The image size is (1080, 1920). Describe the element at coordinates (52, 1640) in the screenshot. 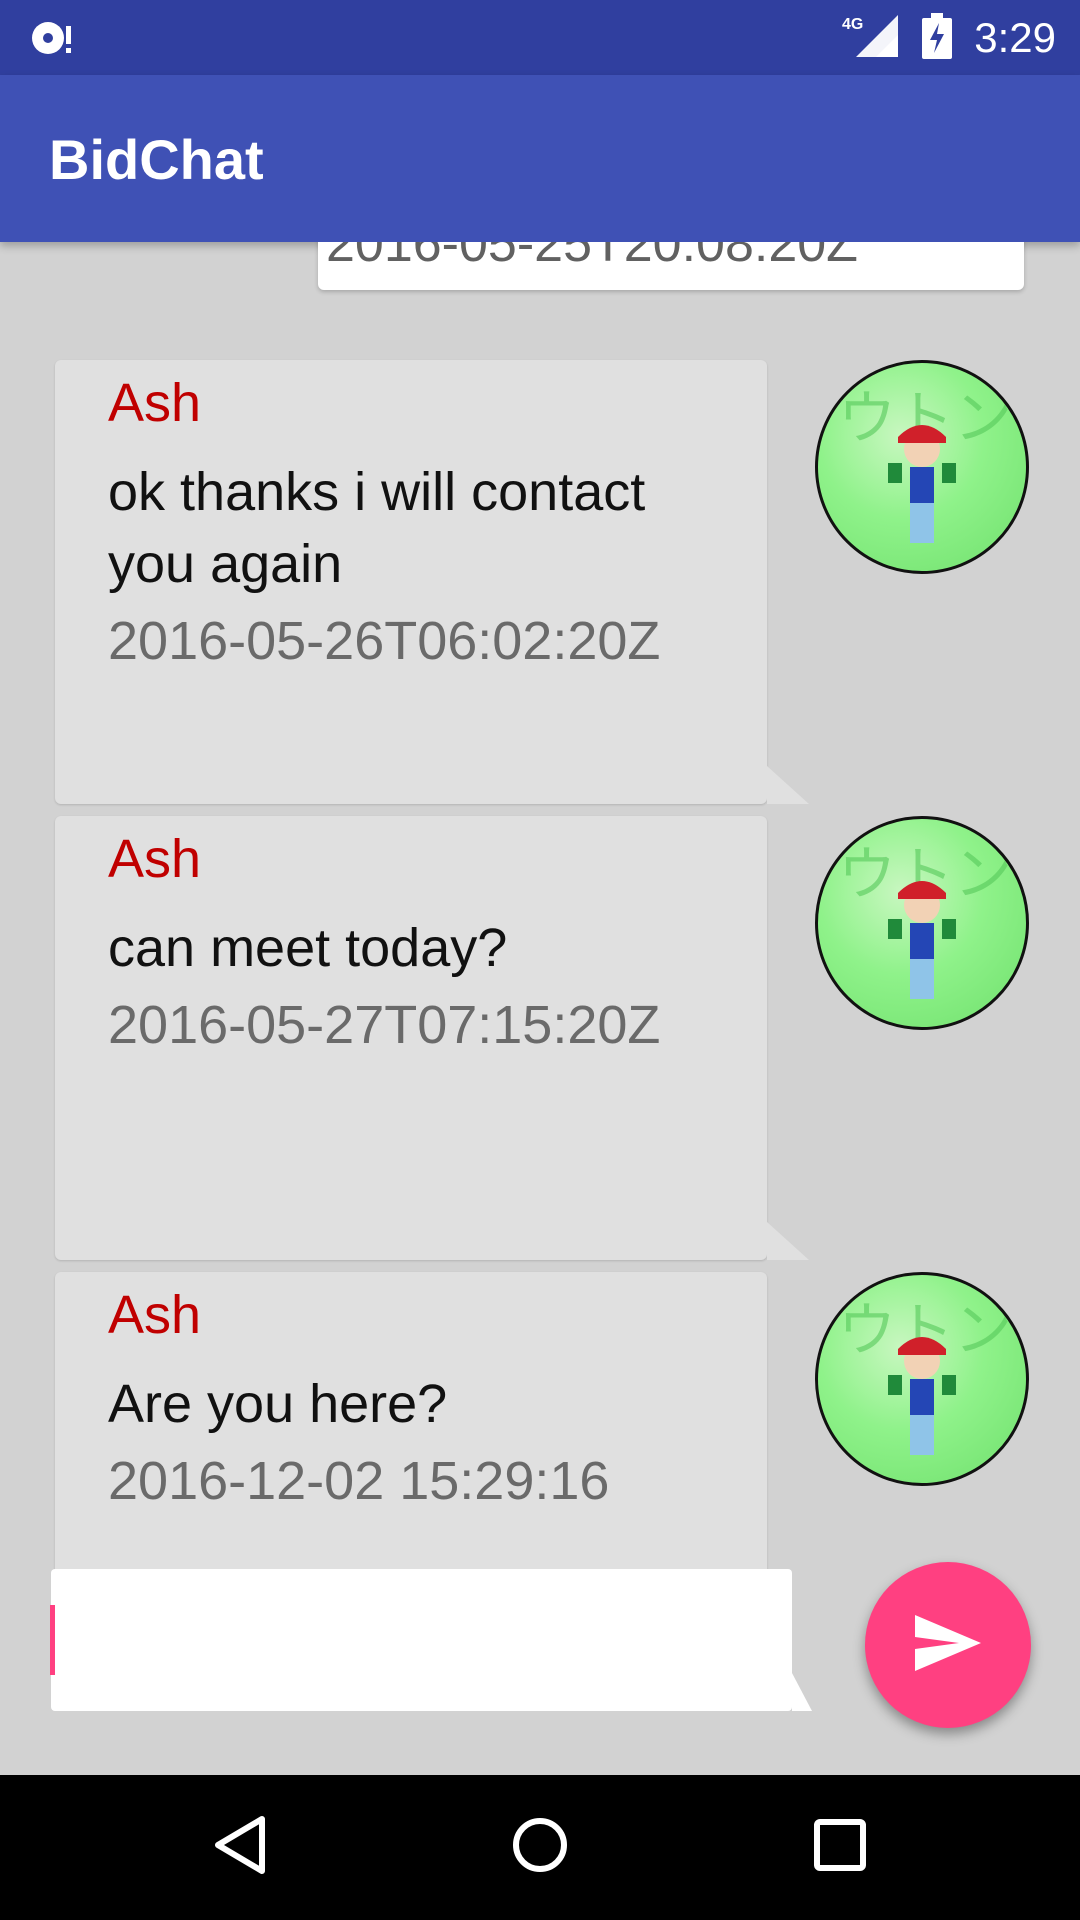

I see `text-cursor` at that location.